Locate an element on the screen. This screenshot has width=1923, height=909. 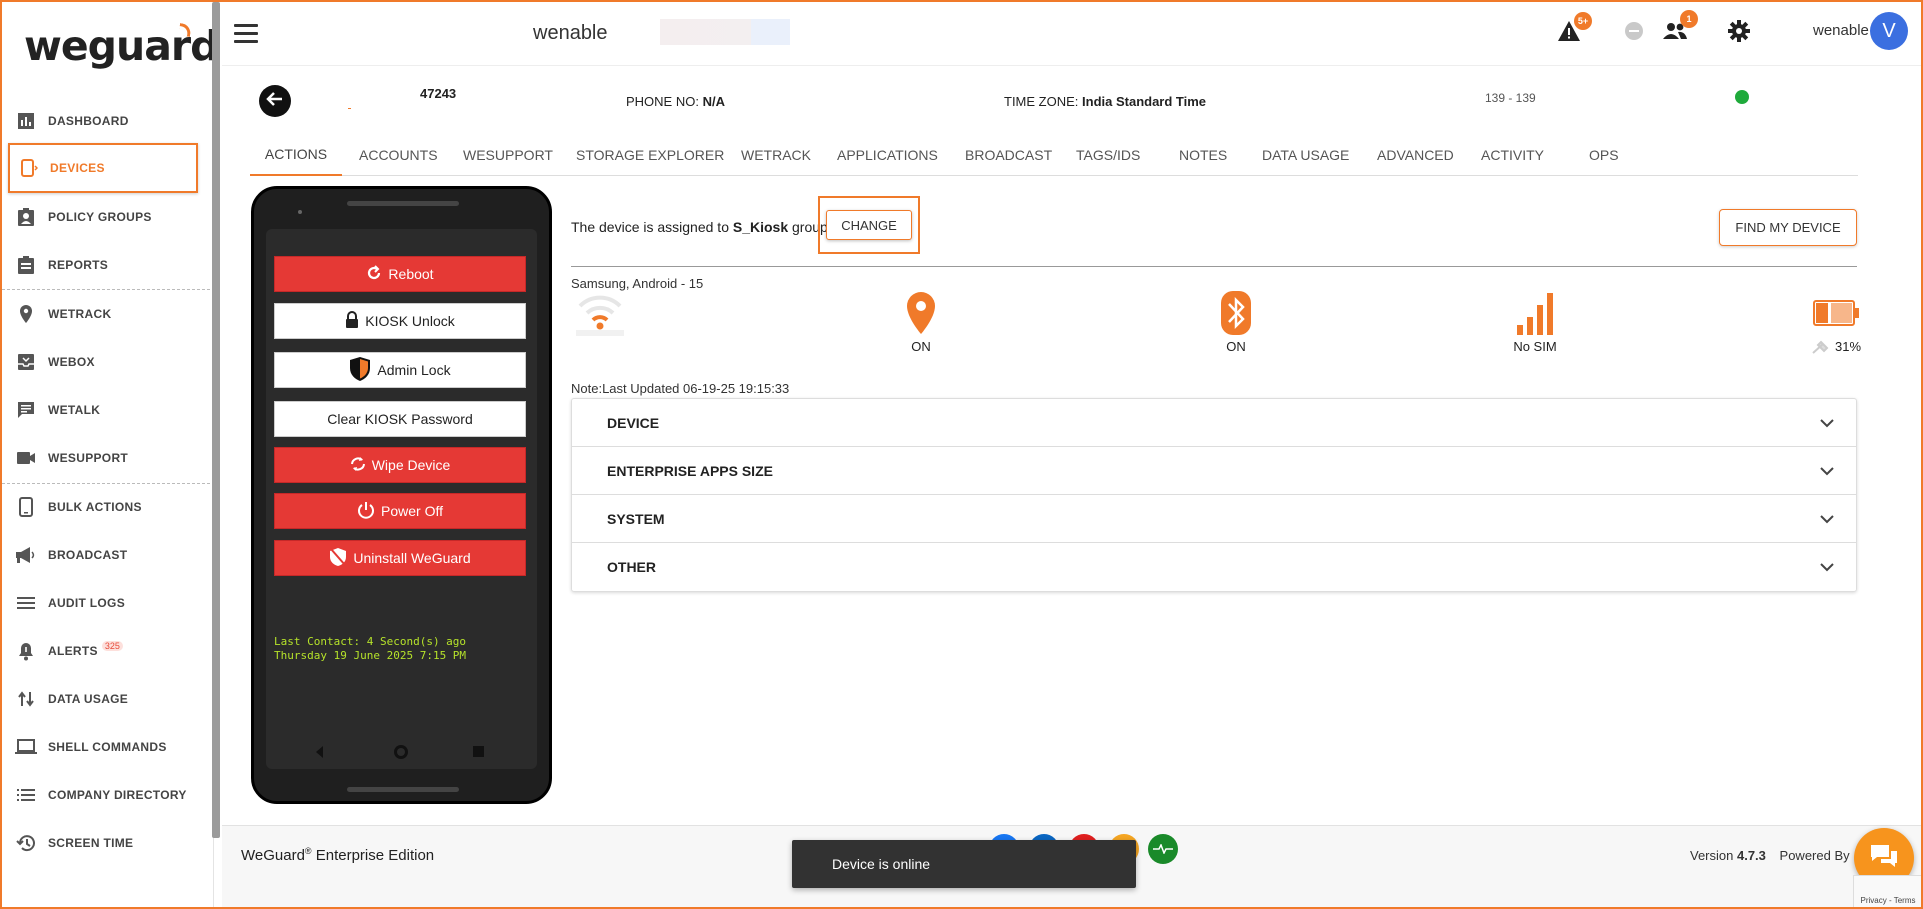
find-my-device-button: FIND MY DEVICE is located at coordinates (1788, 227).